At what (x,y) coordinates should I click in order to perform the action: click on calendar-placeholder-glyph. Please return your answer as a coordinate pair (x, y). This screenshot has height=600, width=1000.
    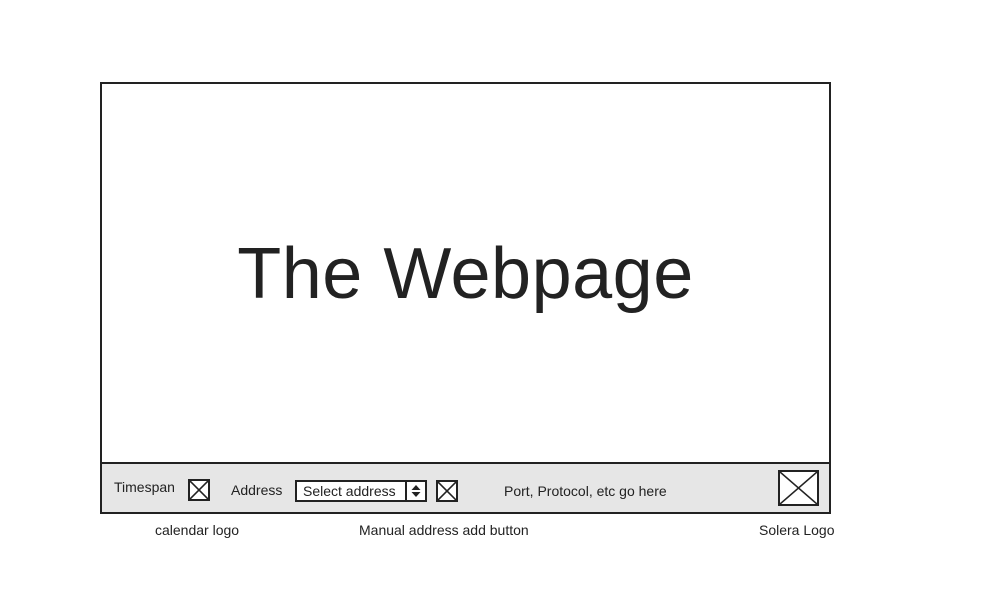
    Looking at the image, I should click on (199, 490).